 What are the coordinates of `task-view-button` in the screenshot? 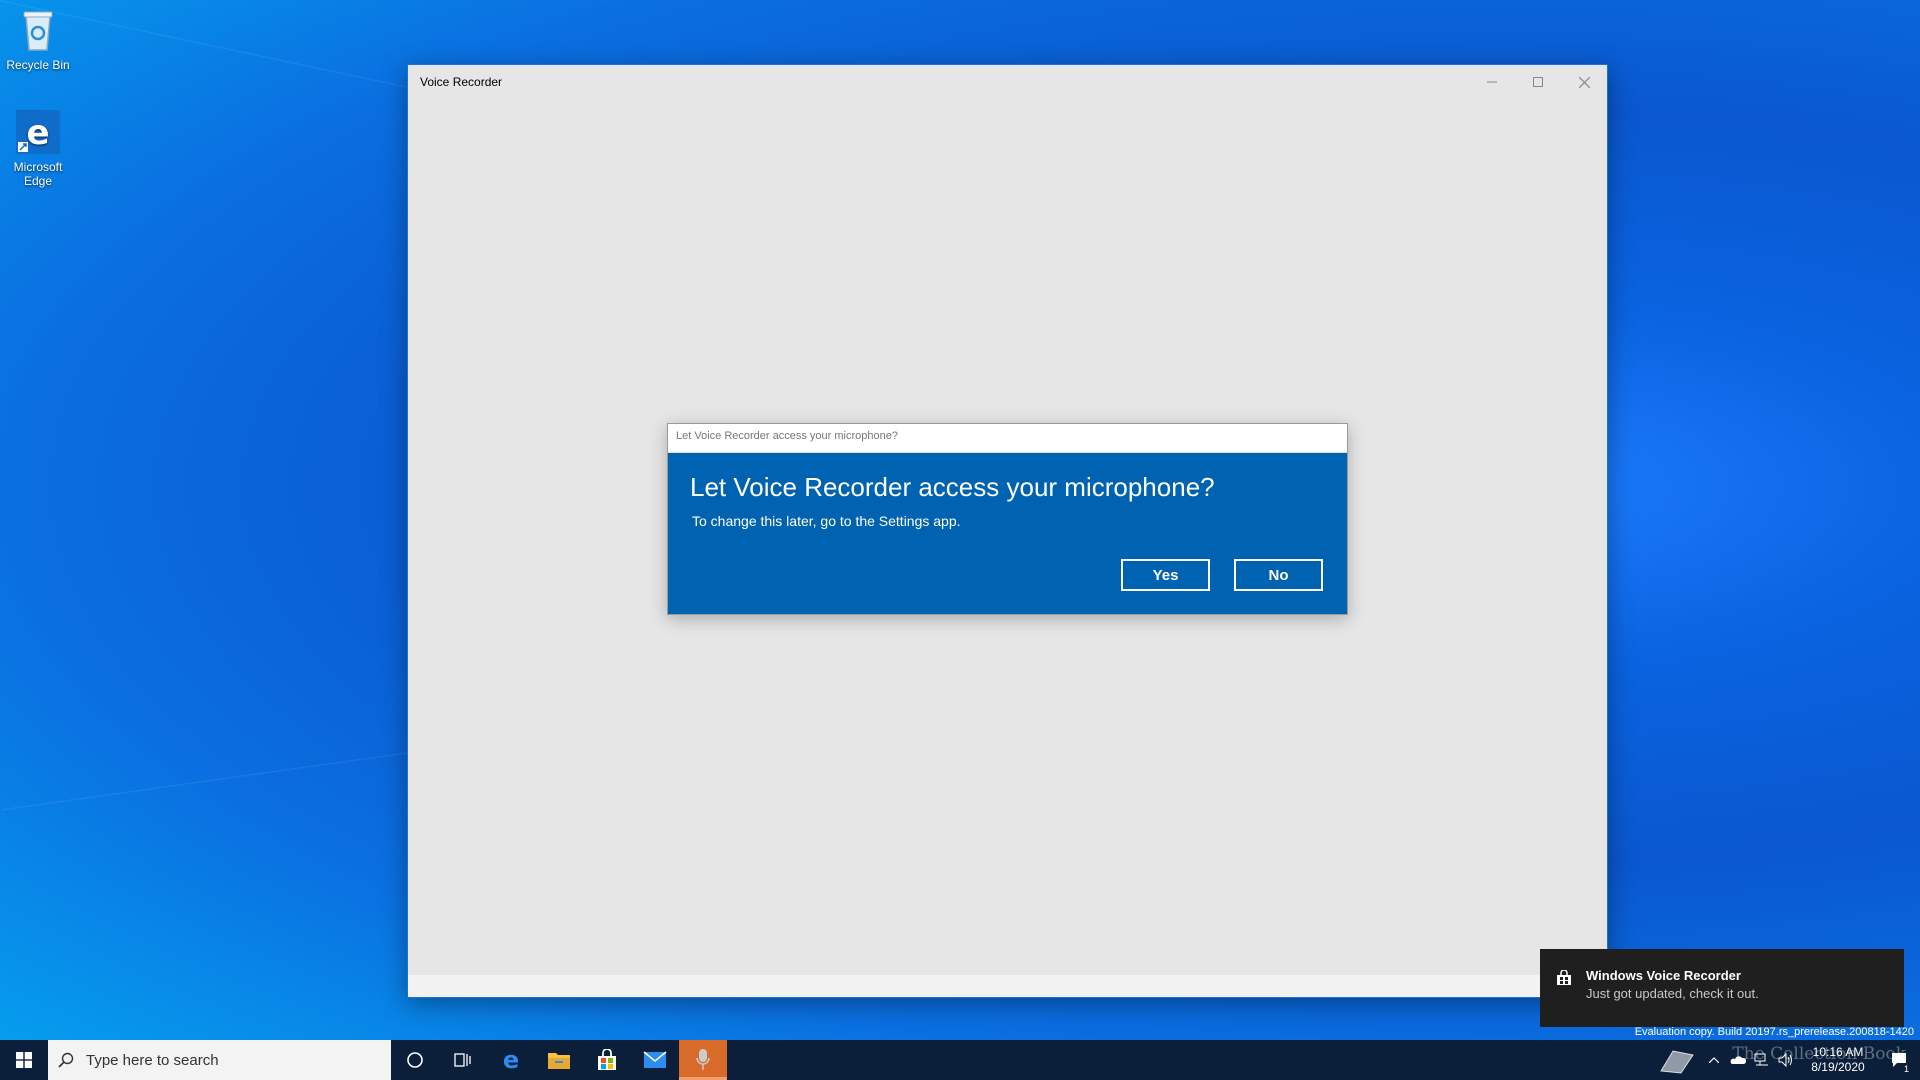 It's located at (463, 1060).